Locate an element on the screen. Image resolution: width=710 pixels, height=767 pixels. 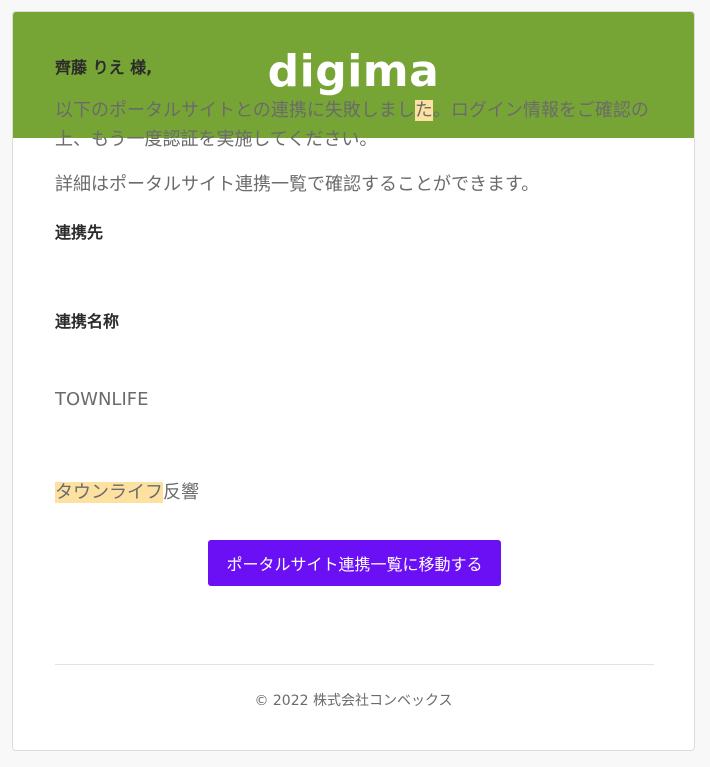
connection-name-value: タウンライフ反響 is located at coordinates (127, 491).